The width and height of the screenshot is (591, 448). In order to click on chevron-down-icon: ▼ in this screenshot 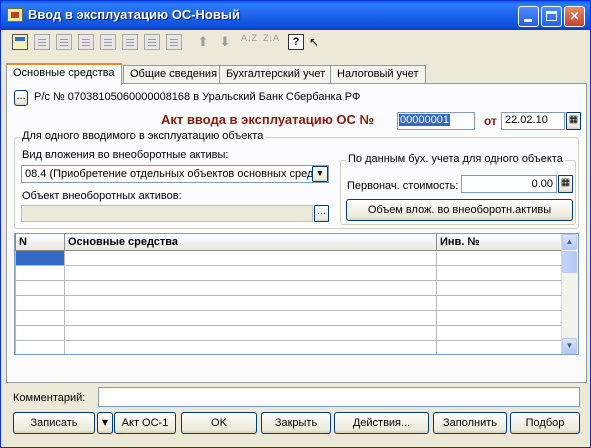, I will do `click(320, 173)`.